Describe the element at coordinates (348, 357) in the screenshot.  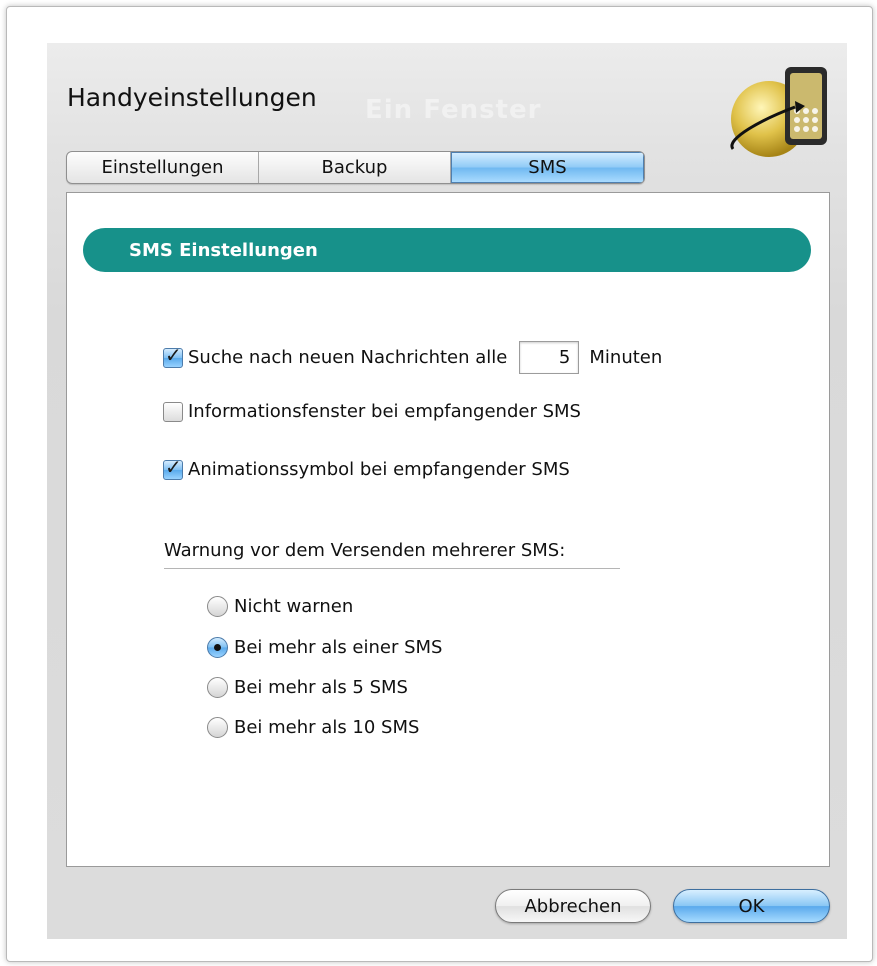
I see `check-new-messages-label: Suche nach neuen Nachrichten alle` at that location.